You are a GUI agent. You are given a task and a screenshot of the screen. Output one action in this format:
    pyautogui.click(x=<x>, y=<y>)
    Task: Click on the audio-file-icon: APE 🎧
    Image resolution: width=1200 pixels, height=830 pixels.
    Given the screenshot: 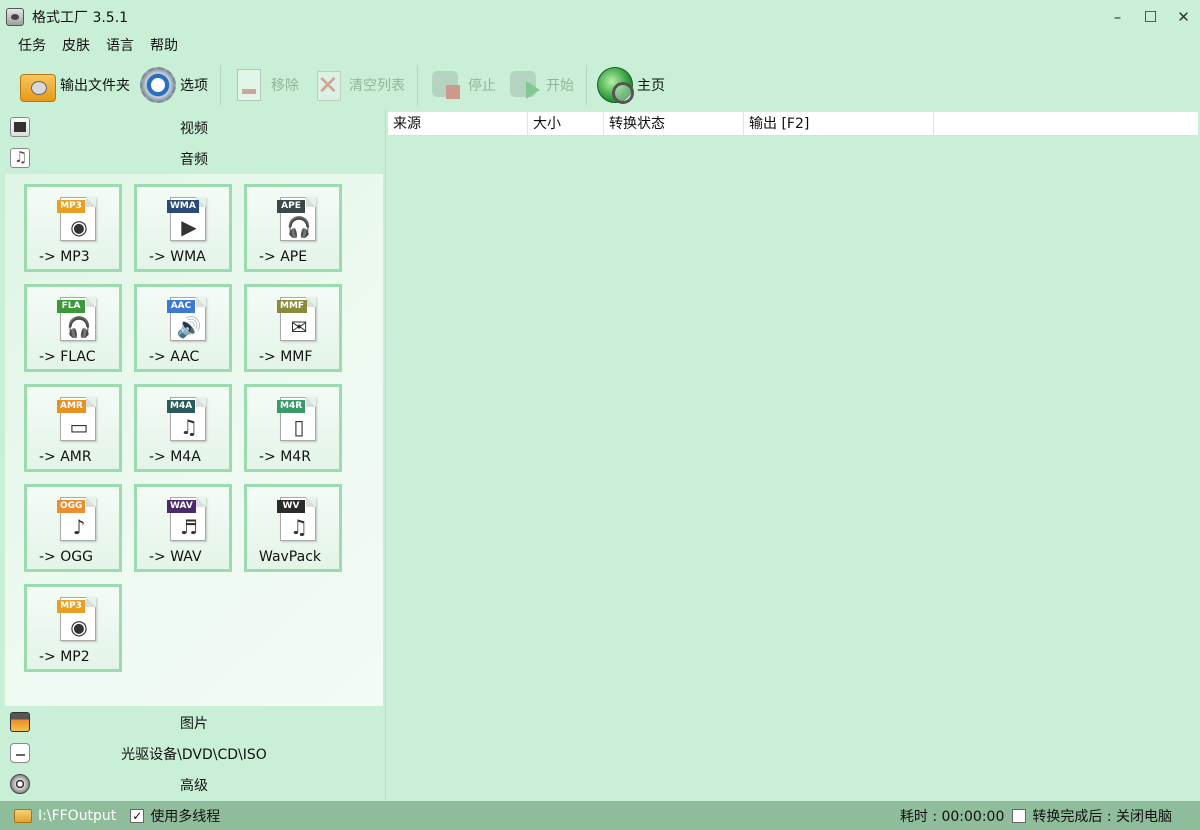 What is the action you would take?
    pyautogui.click(x=296, y=219)
    